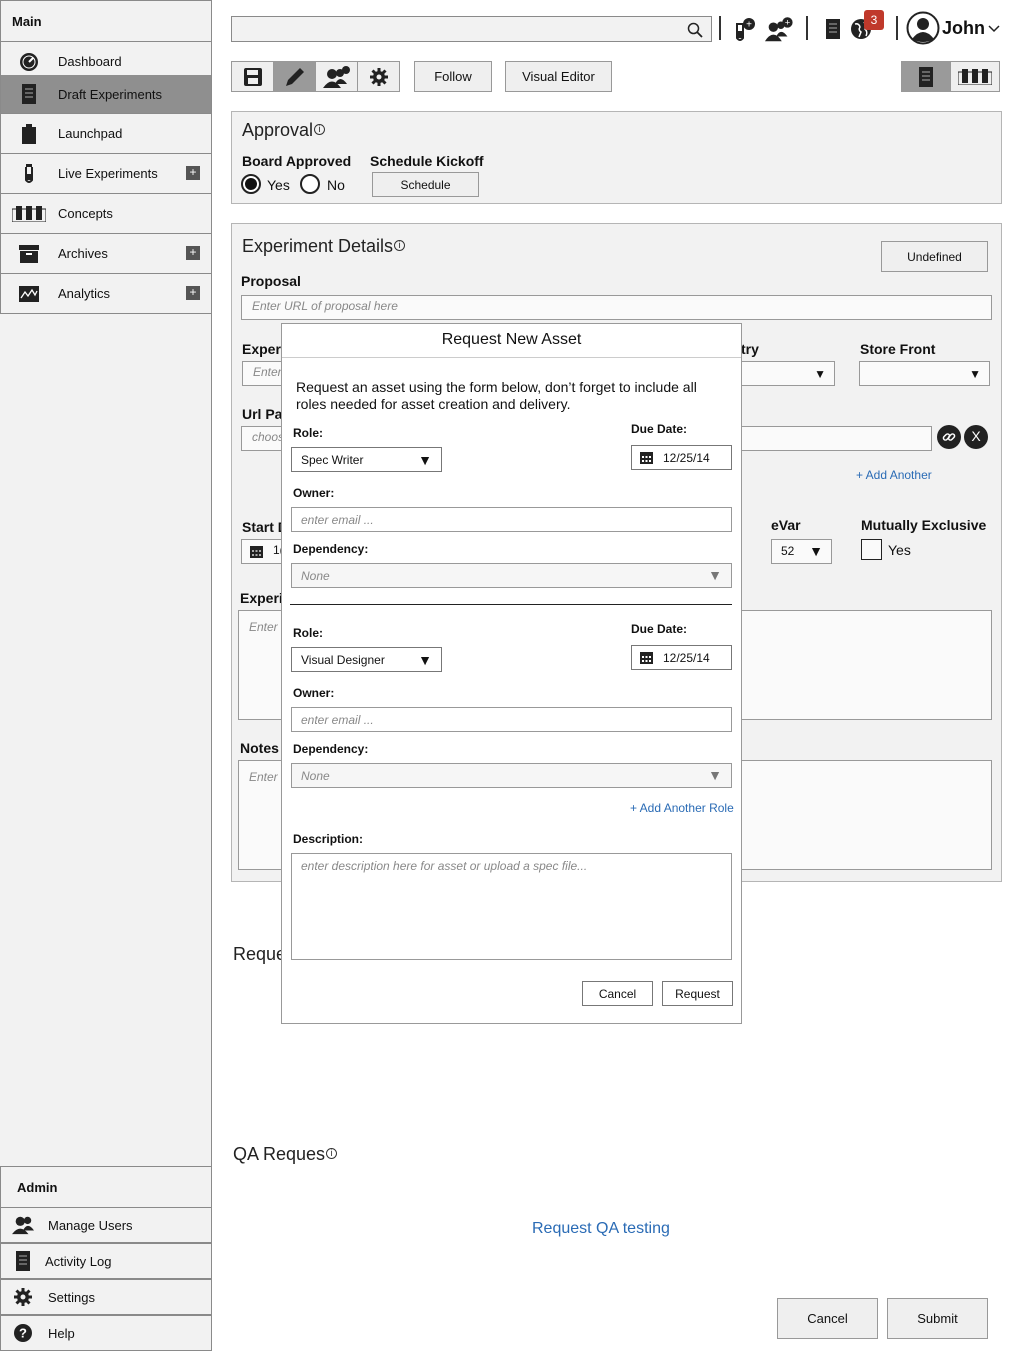 The height and width of the screenshot is (1351, 1021). Describe the element at coordinates (106, 254) in the screenshot. I see `sidebar-item-archives: Archives +` at that location.